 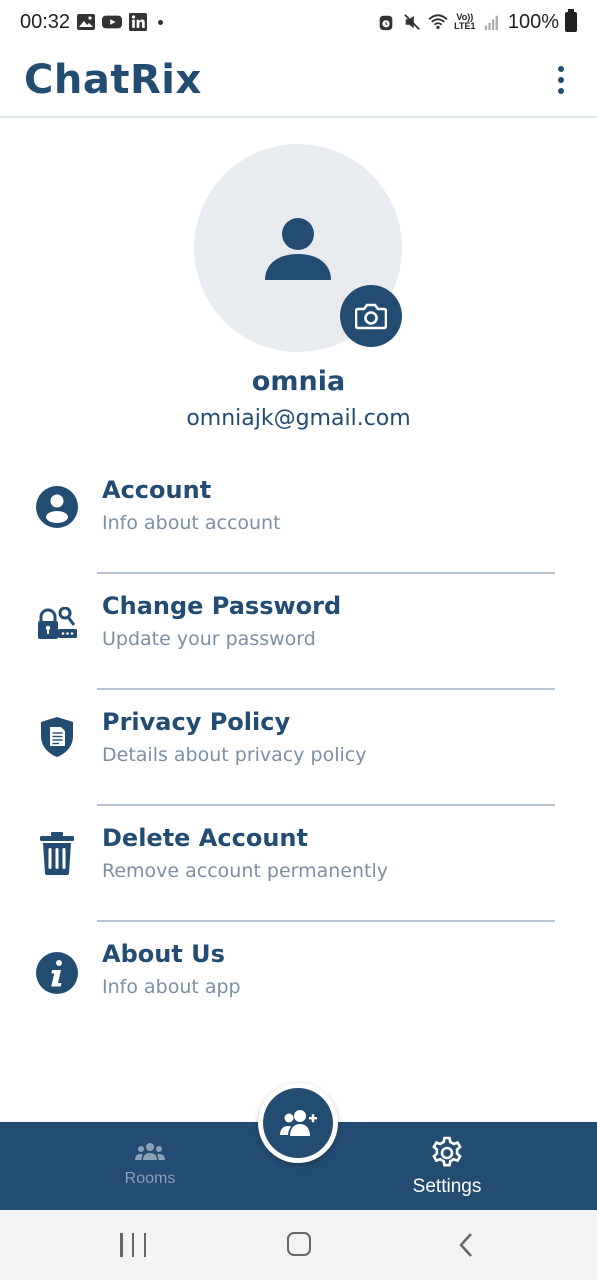 I want to click on item-title: Delete Account, so click(x=205, y=838).